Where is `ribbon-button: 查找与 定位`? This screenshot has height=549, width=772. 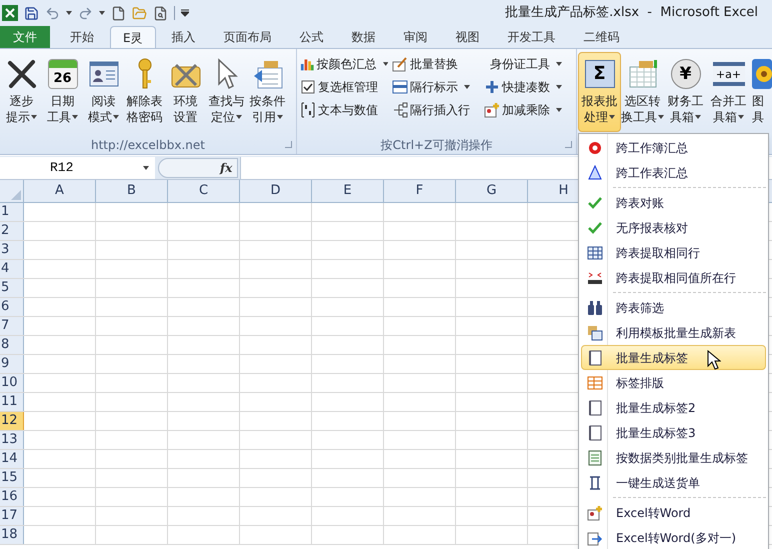 ribbon-button: 查找与 定位 is located at coordinates (226, 92).